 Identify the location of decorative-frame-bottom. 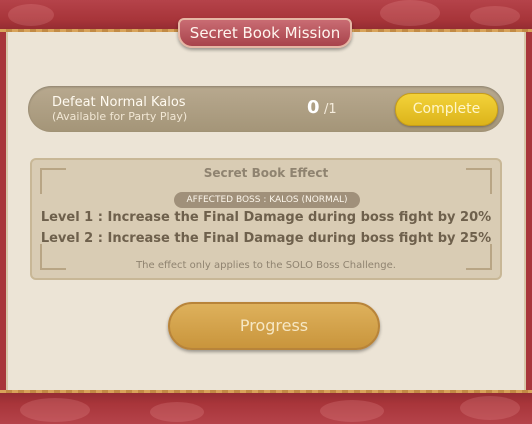
(266, 407).